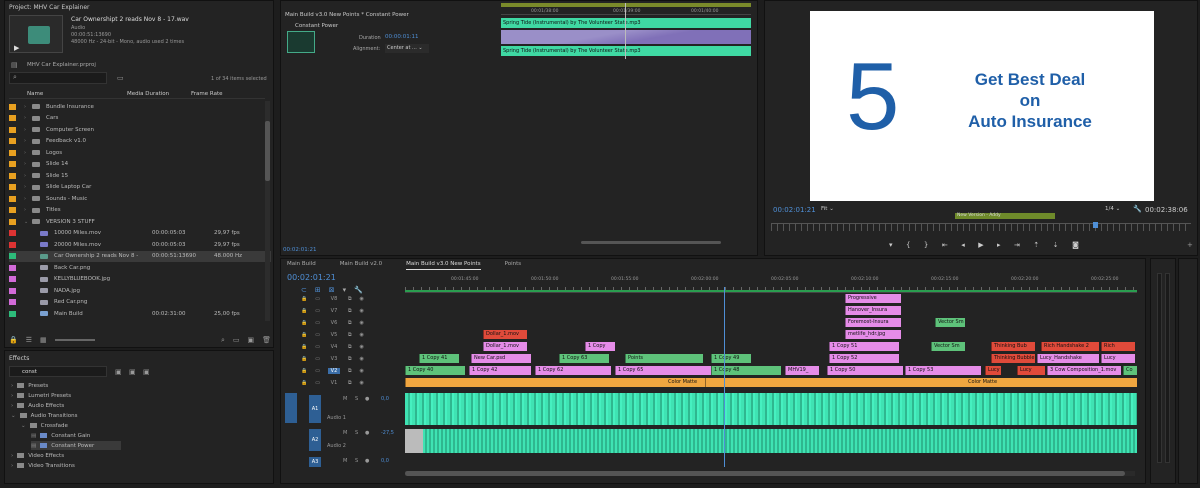 The height and width of the screenshot is (488, 1200). I want to click on track-name: V8, so click(334, 299).